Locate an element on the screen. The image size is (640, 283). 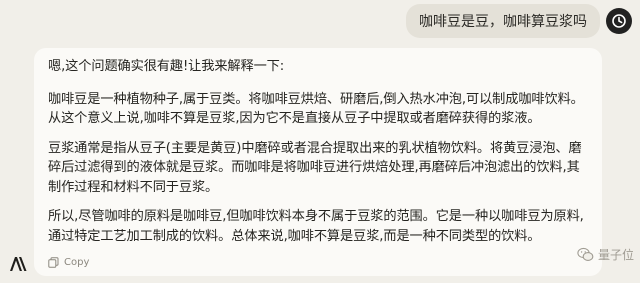
clock-avatar-icon is located at coordinates (619, 21).